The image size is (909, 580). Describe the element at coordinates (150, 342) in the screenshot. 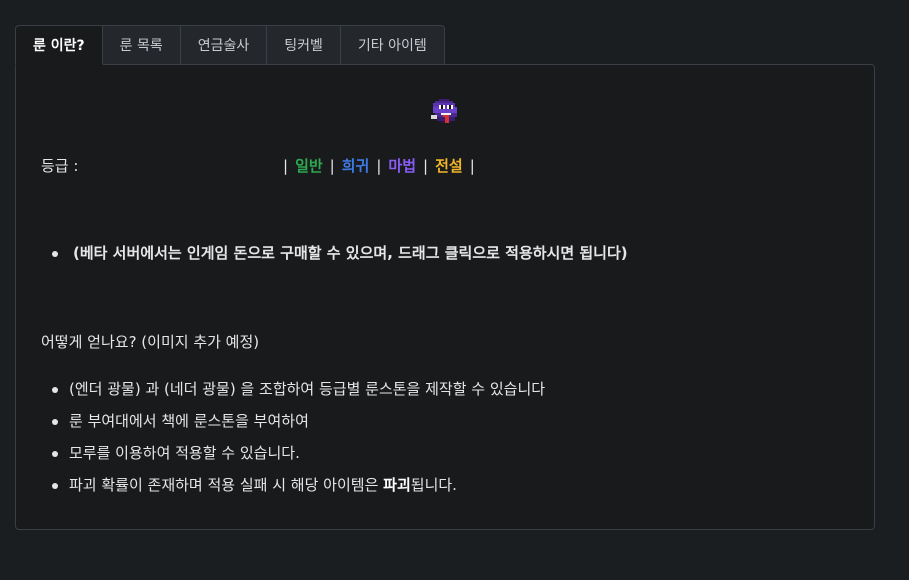

I see `how-to-get-title: 어떻게 얻나요? (이미지 추가 예정)` at that location.